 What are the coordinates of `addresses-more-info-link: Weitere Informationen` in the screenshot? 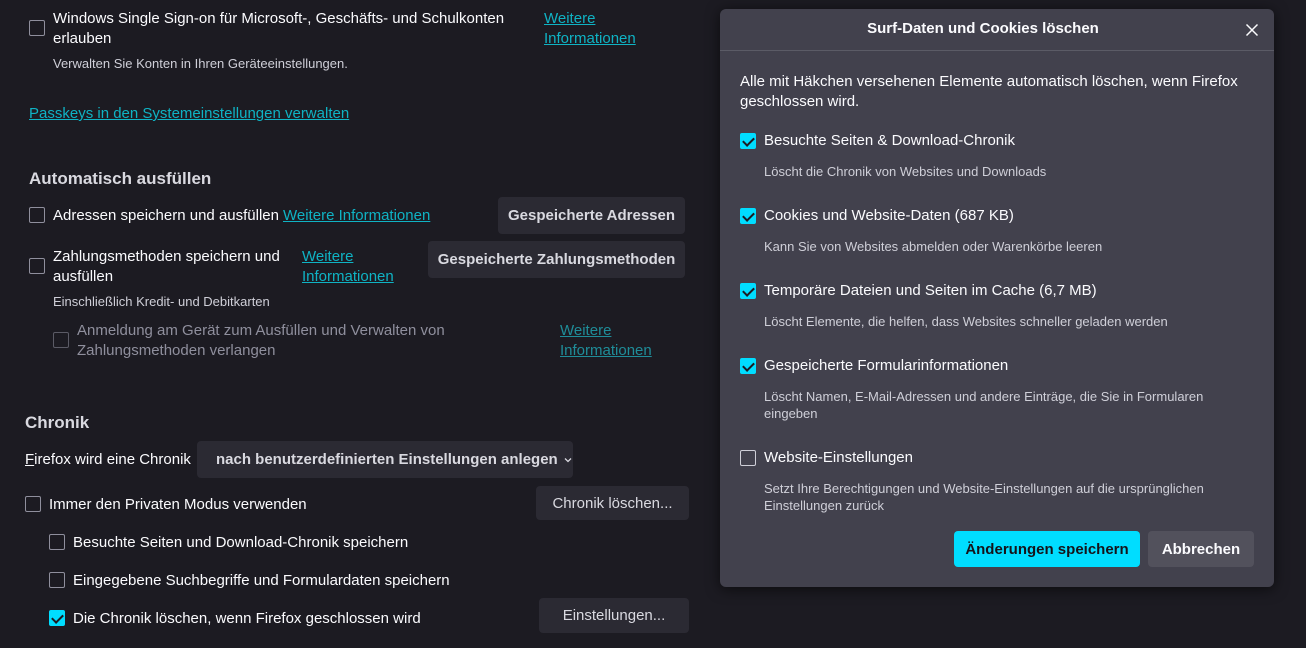 It's located at (356, 216).